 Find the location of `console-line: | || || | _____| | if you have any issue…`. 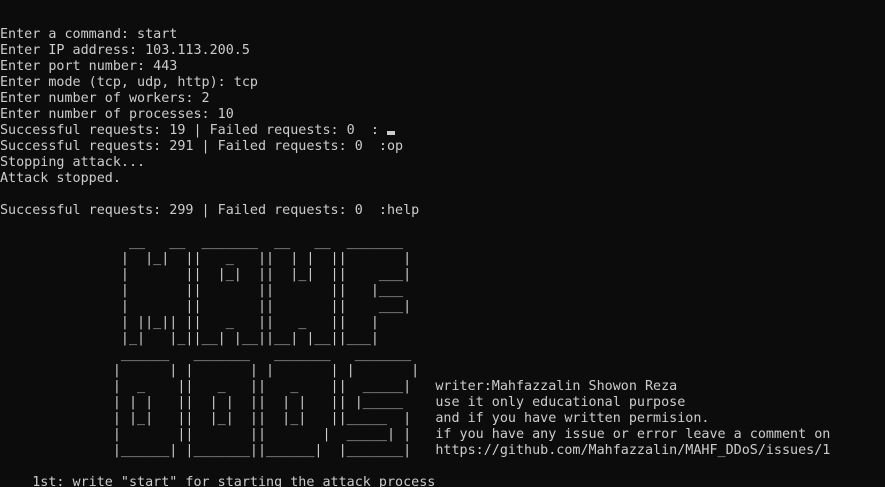

console-line: | || || | _____| | if you have any issue… is located at coordinates (415, 434).